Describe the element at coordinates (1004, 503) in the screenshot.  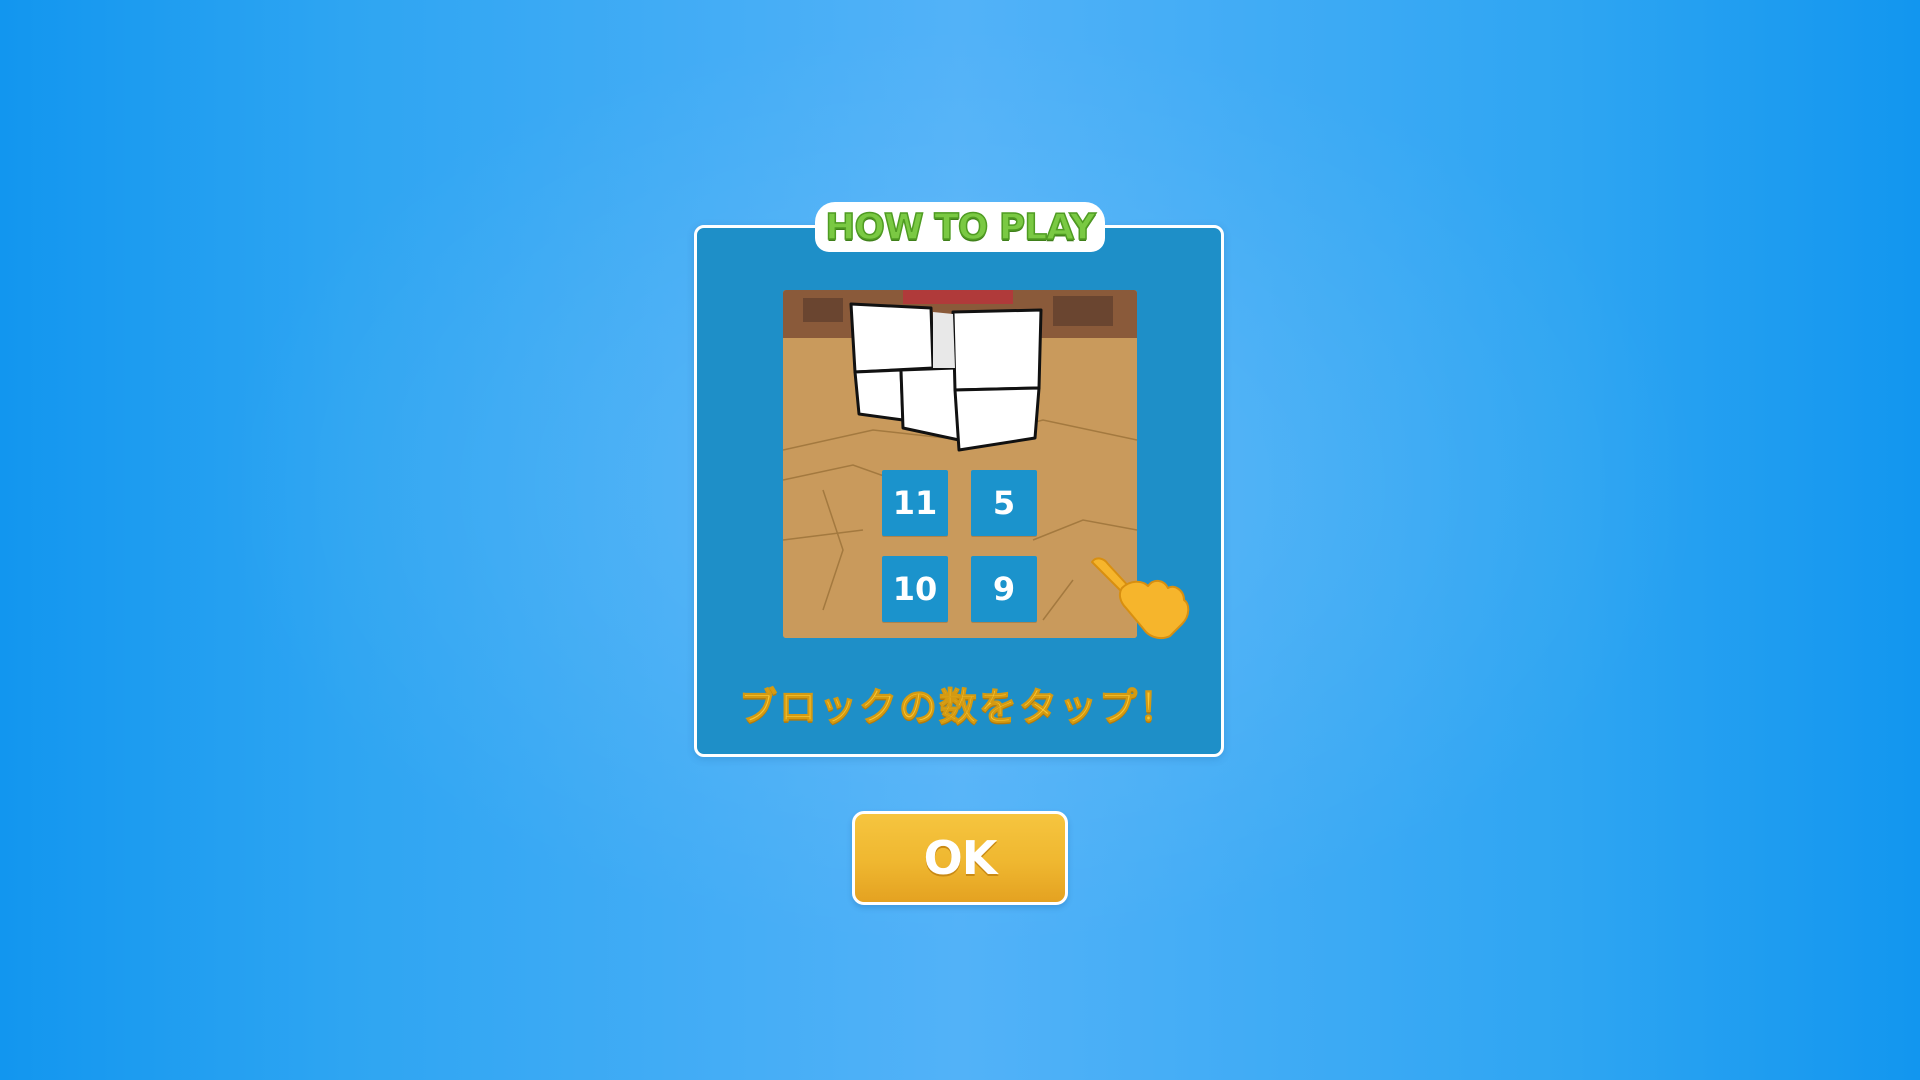
I see `answer-button-5: 5` at that location.